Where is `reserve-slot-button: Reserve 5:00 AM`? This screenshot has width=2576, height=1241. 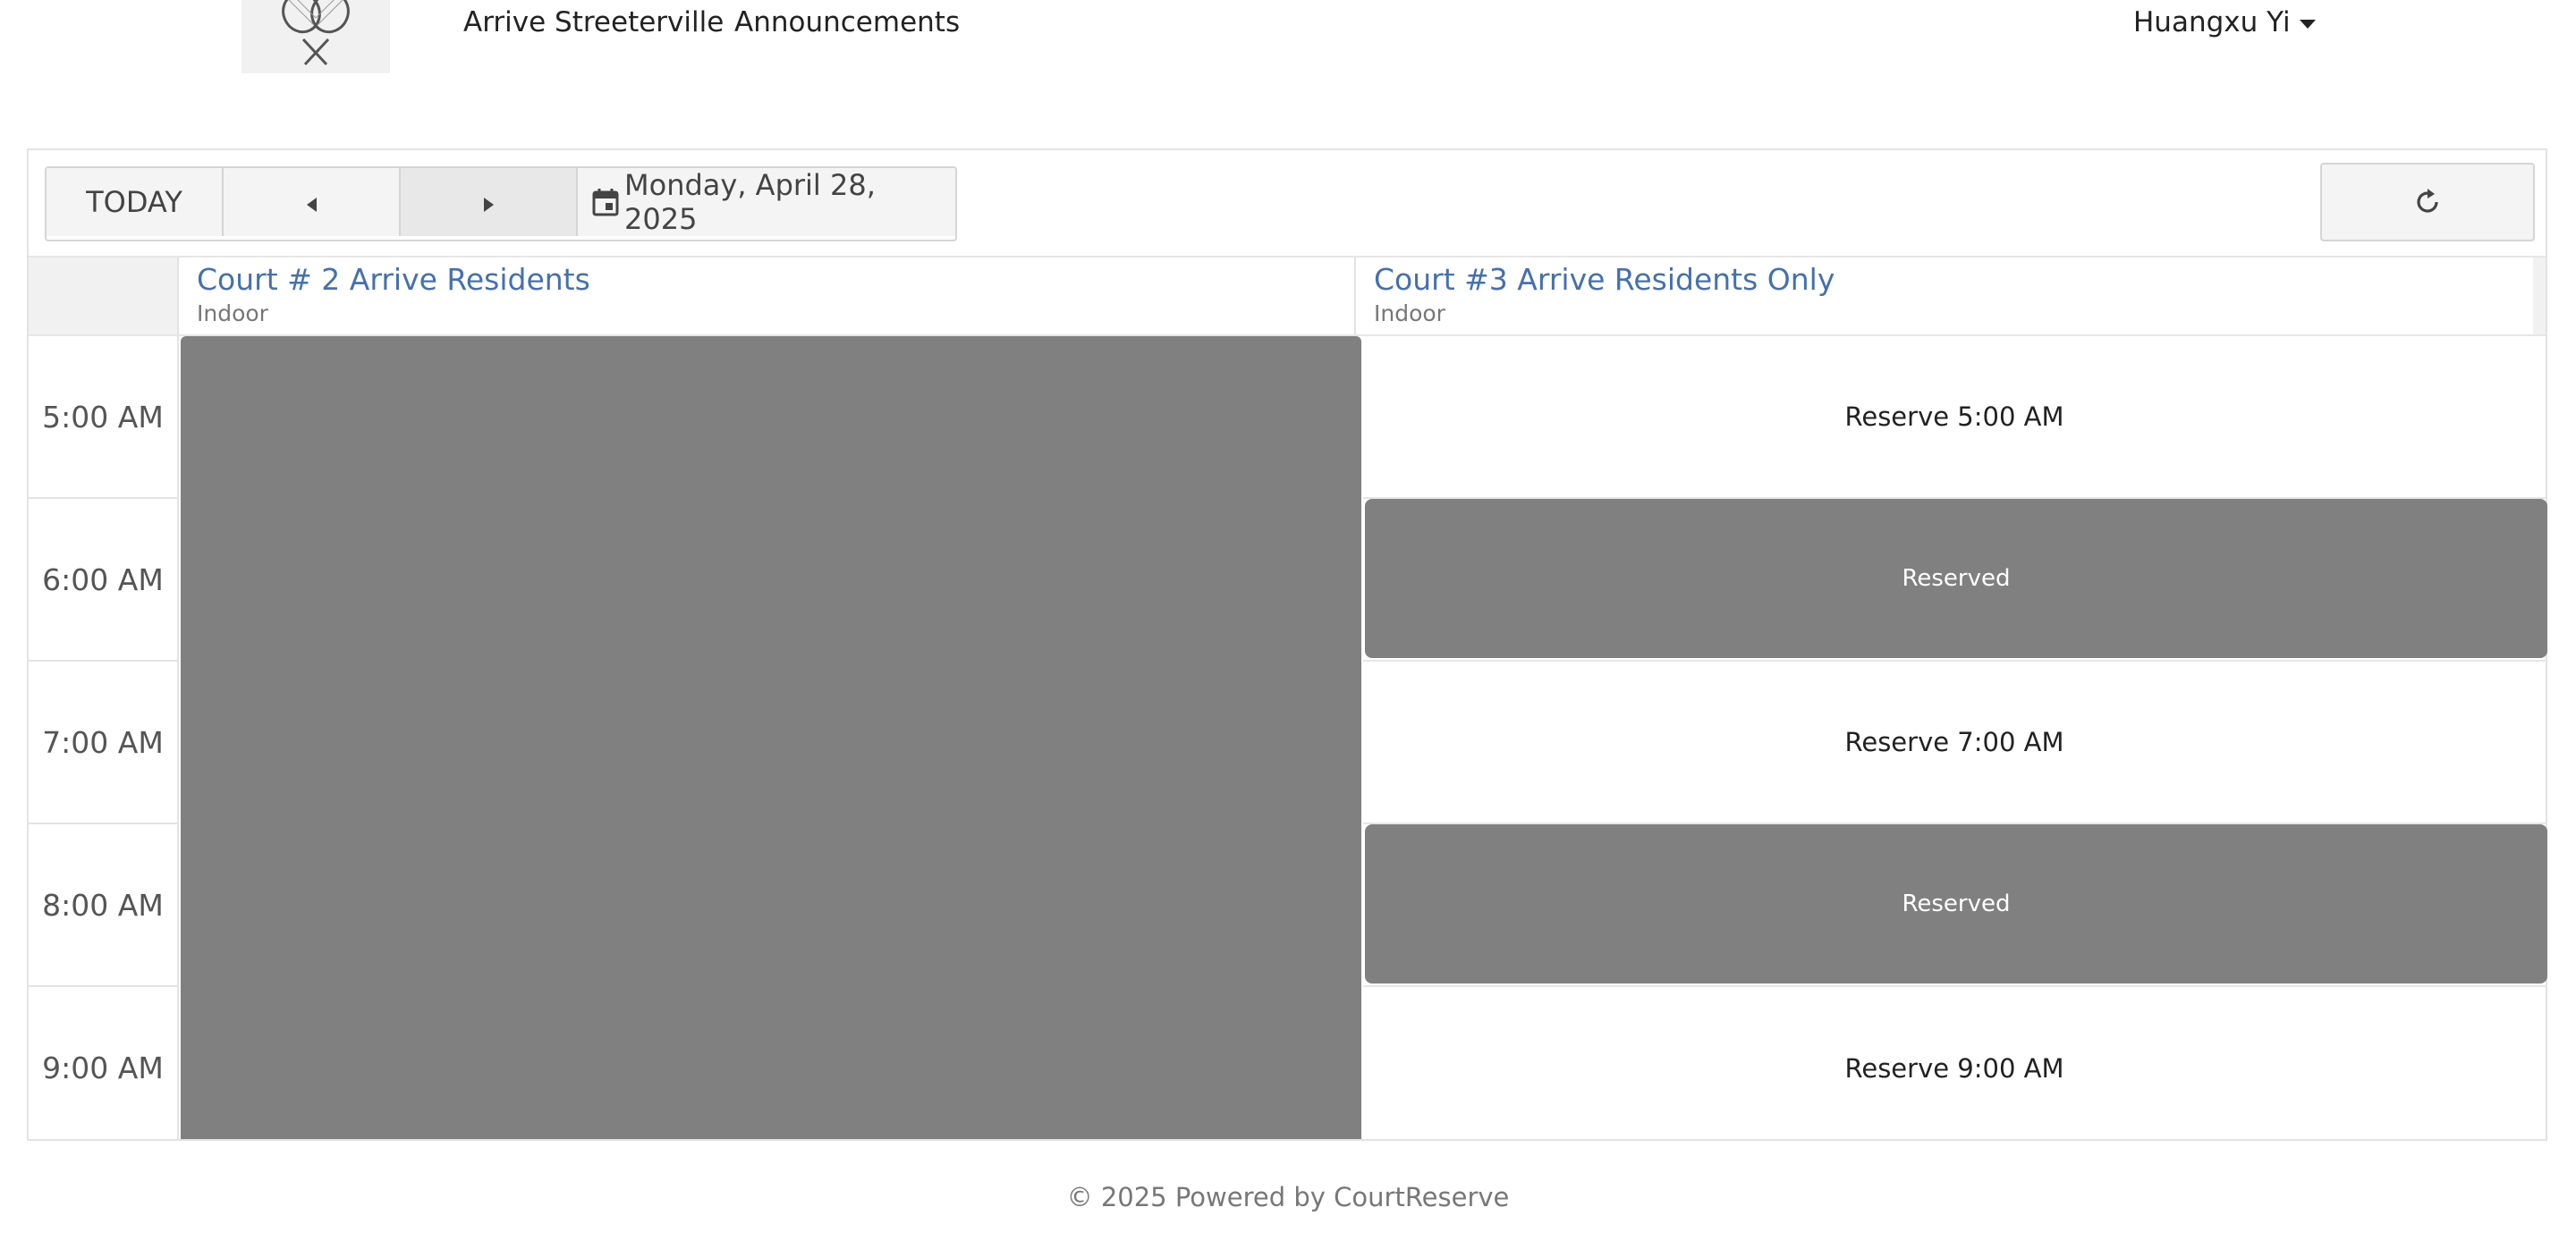
reserve-slot-button: Reserve 5:00 AM is located at coordinates (1954, 417).